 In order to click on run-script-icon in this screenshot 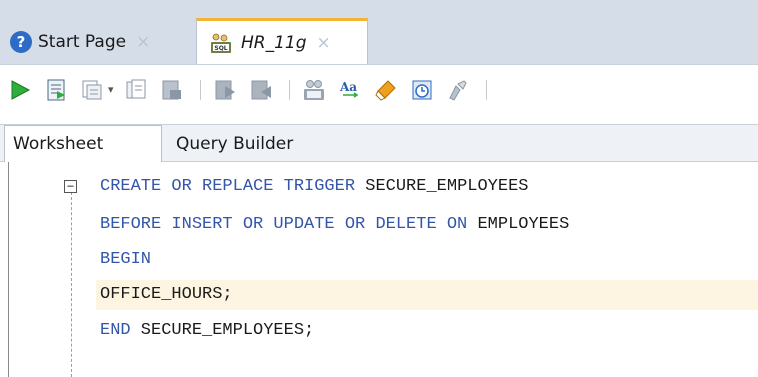, I will do `click(56, 90)`.